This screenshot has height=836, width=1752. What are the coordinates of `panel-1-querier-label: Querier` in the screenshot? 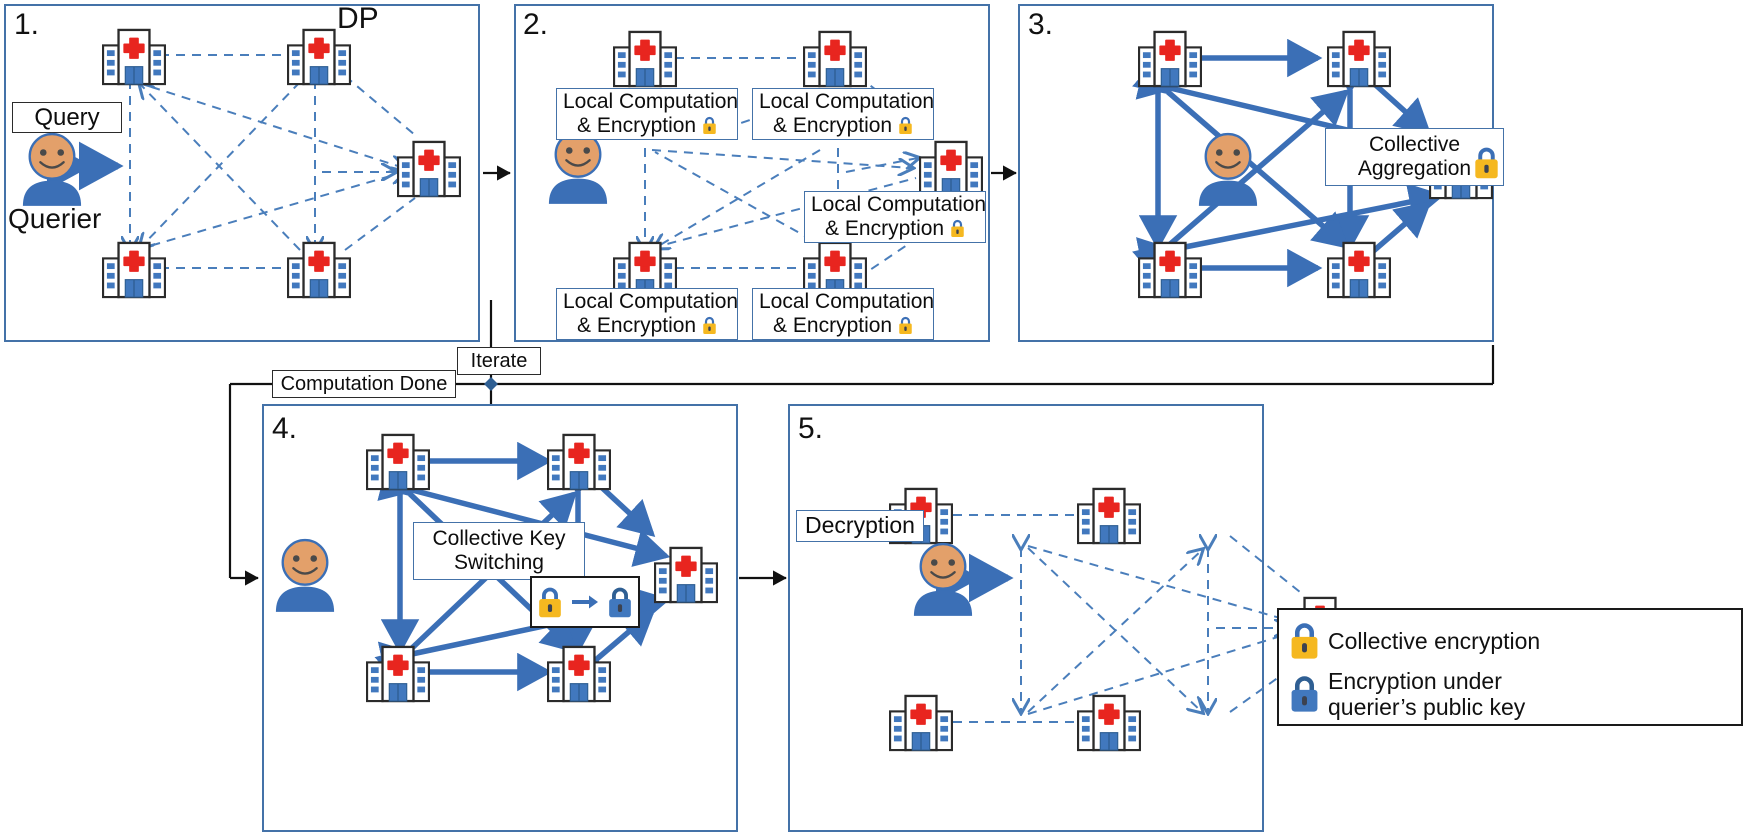 It's located at (55, 218).